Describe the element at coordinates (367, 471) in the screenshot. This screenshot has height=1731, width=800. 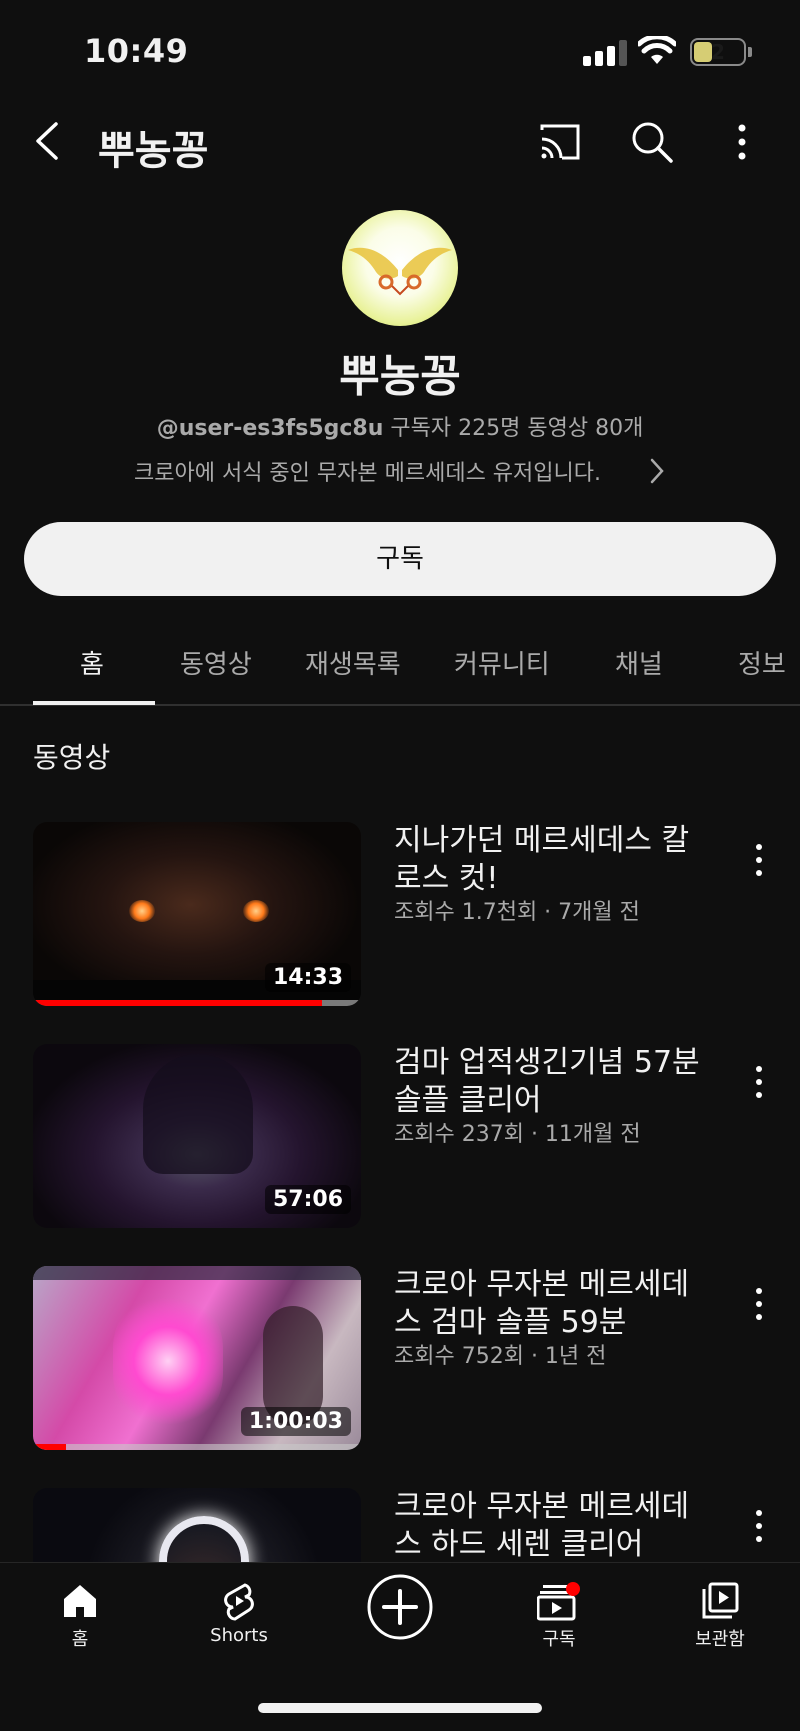
I see `channel-description: 크로아에 서식 중인 무자본 메르세데스 유저입니다.` at that location.